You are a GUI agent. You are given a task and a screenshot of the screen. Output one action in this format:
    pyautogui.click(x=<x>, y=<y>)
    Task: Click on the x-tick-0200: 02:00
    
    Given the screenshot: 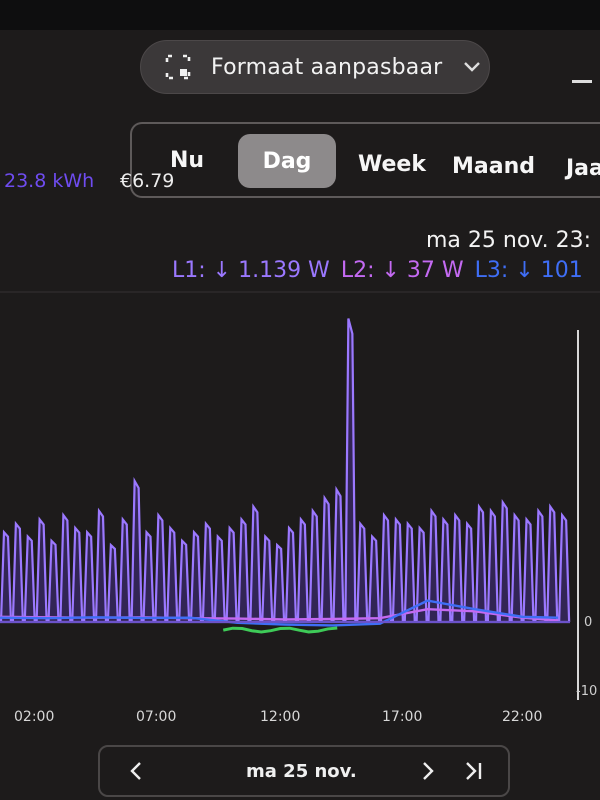 What is the action you would take?
    pyautogui.click(x=34, y=717)
    